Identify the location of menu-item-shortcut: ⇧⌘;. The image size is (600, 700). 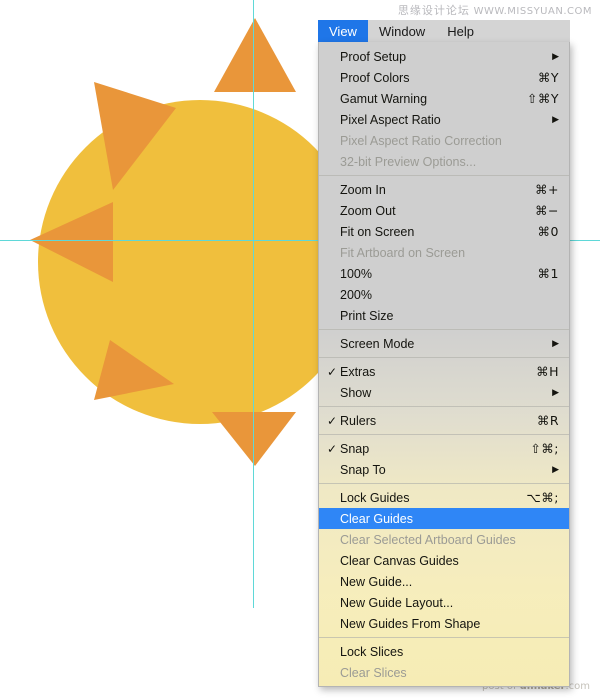
(544, 448).